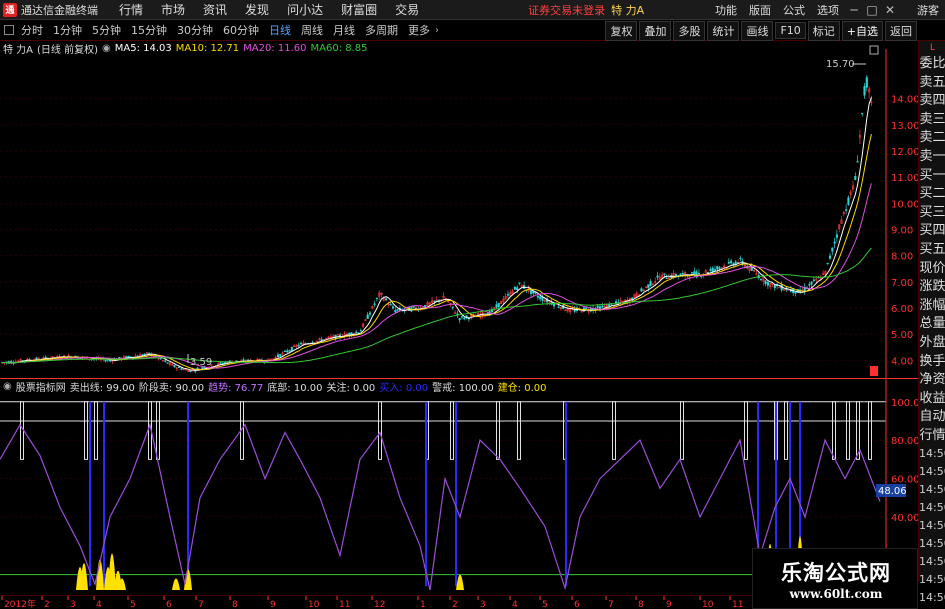 This screenshot has height=609, width=945. I want to click on sidebar-time-3: 14:50, so click(932, 508).